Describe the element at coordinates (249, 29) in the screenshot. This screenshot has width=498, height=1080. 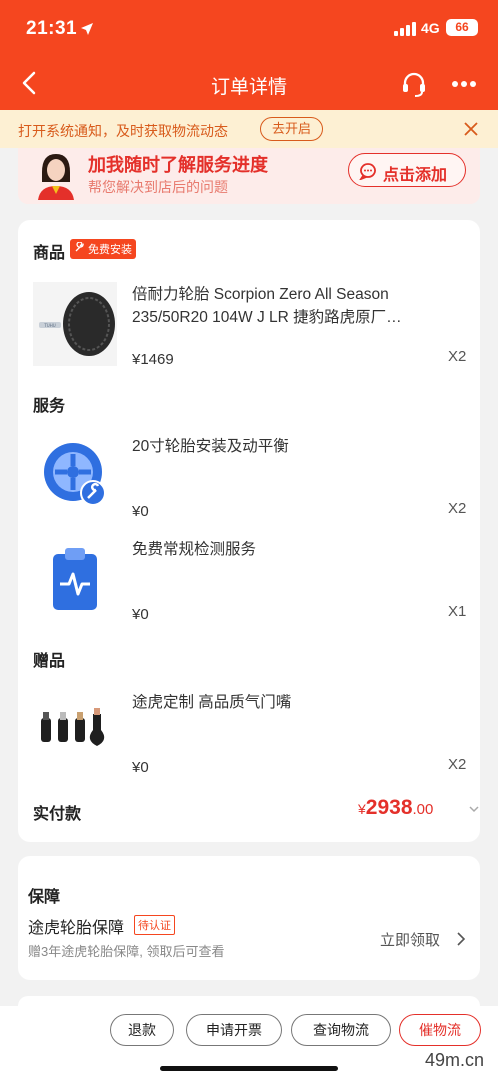
I see `status-bar: 21:31 4G 66` at that location.